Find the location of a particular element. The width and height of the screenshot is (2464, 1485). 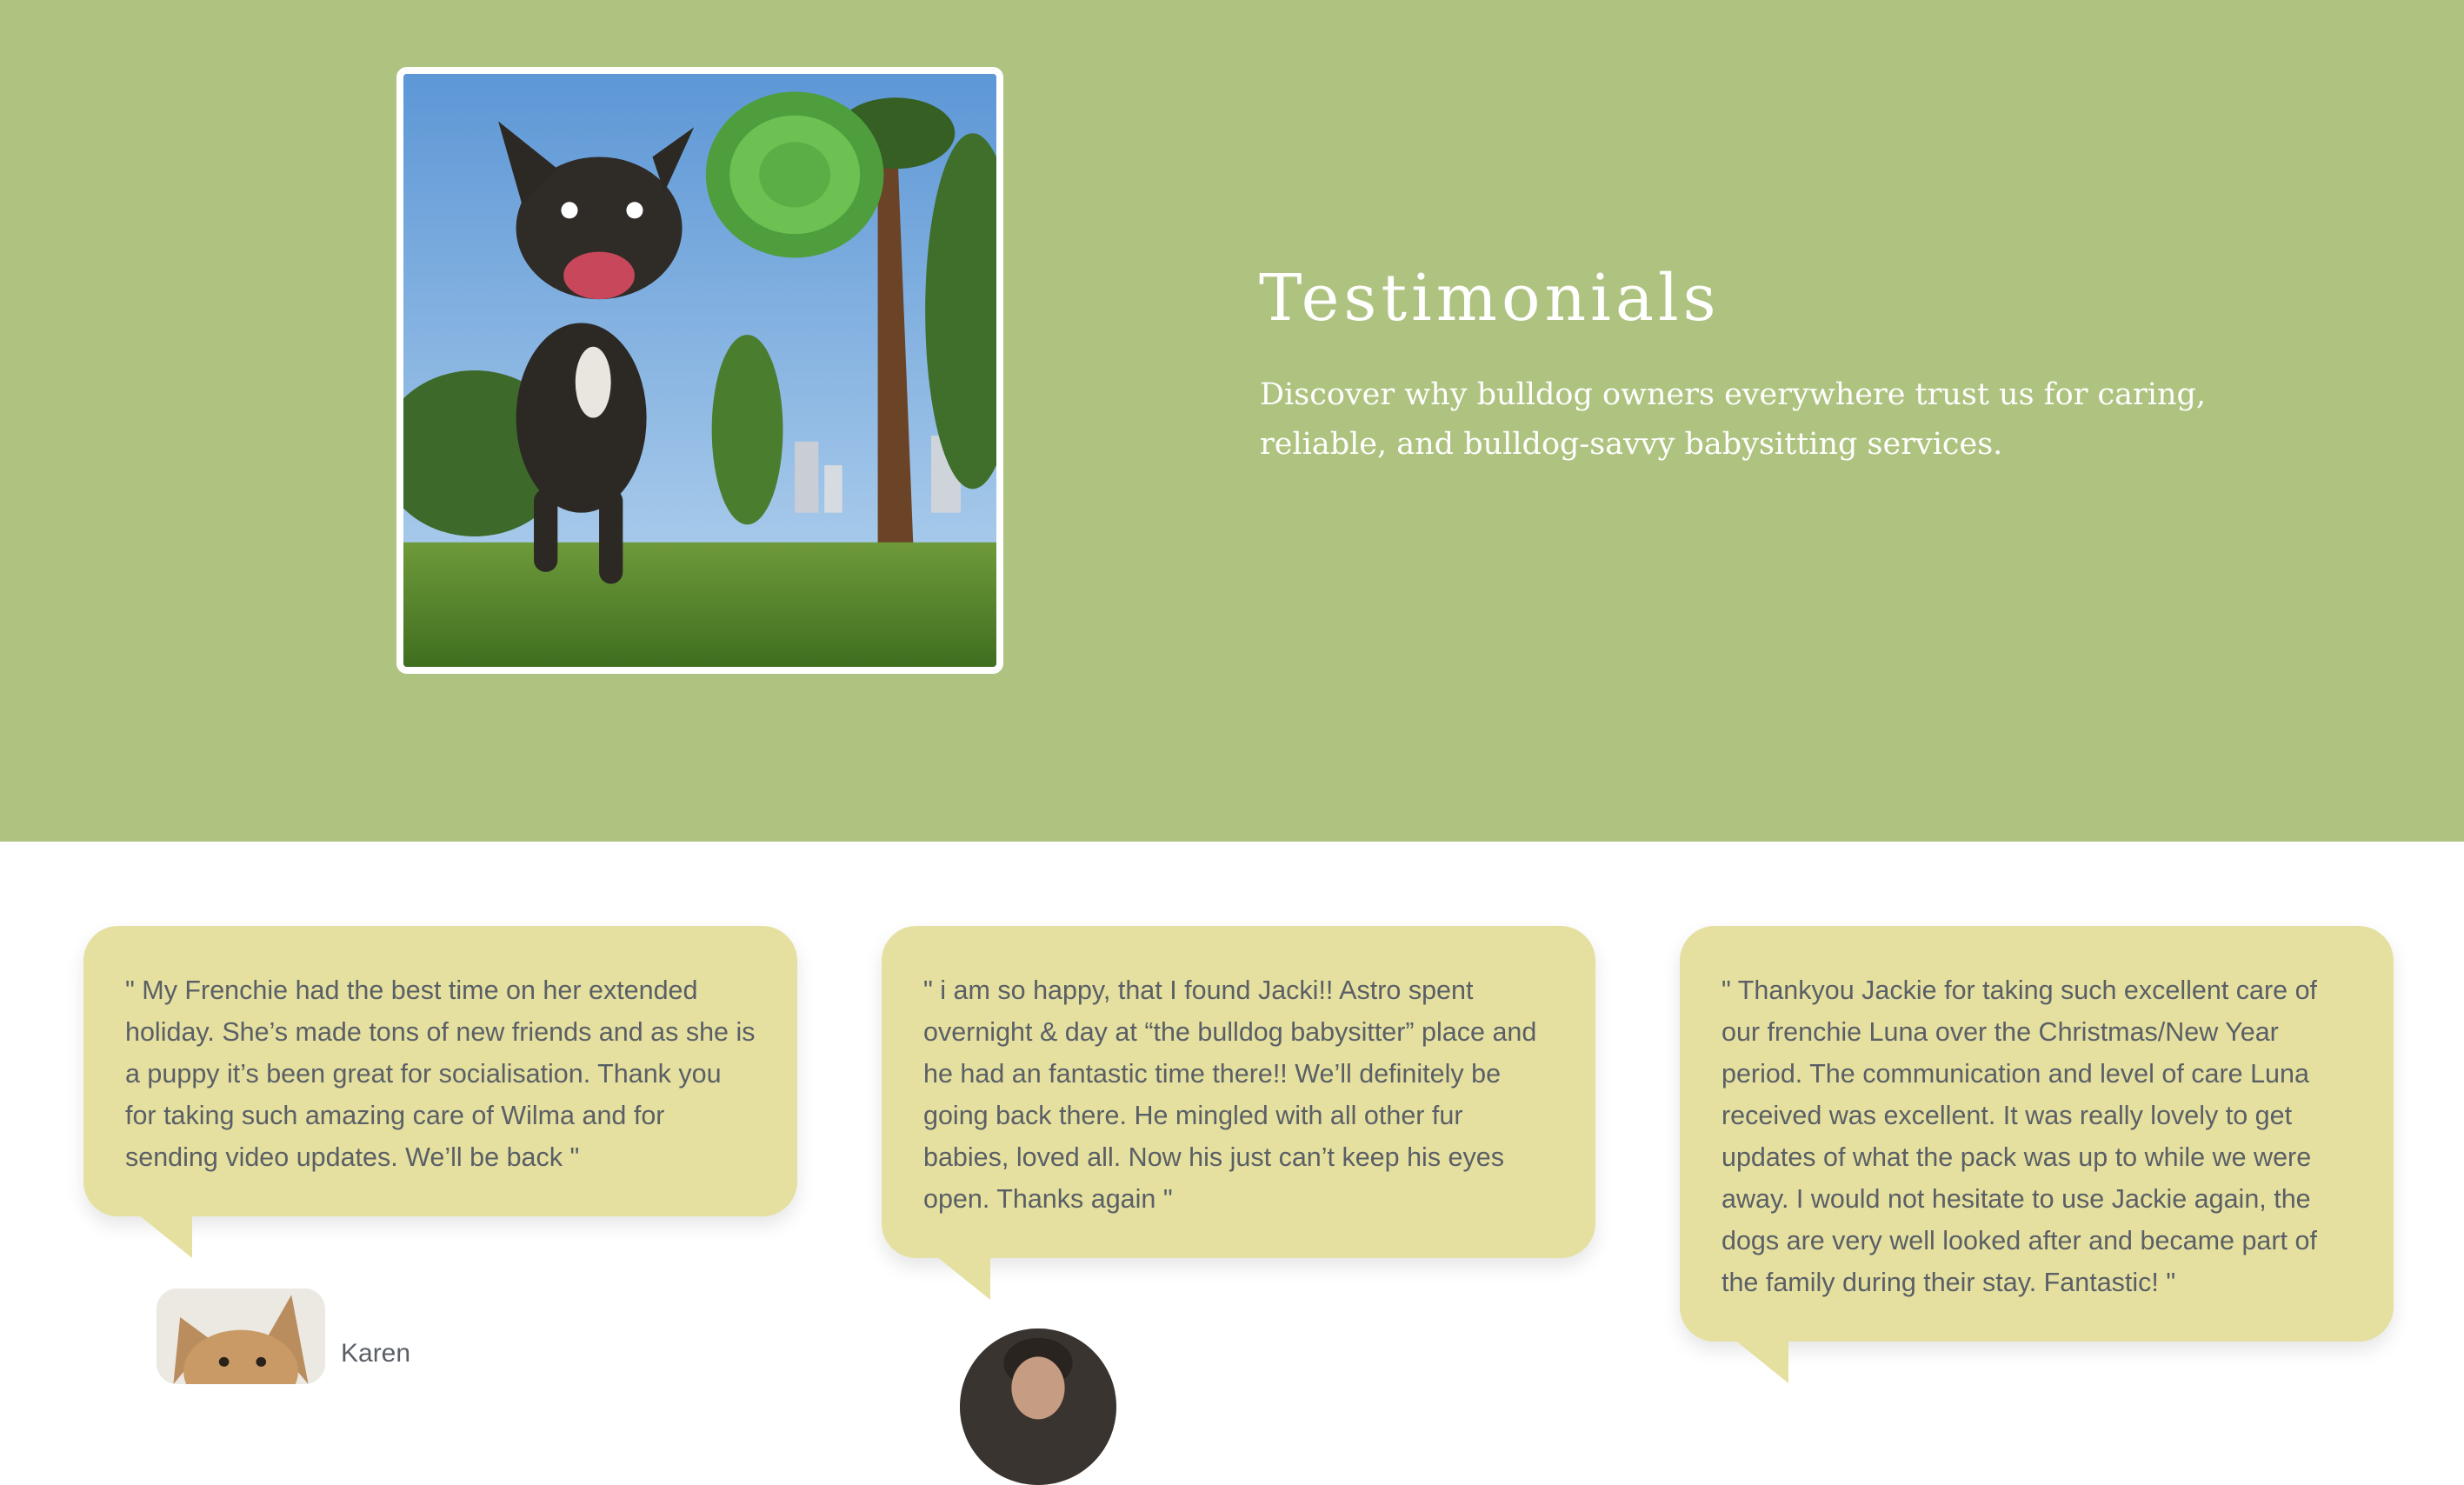

hero-dog-frisbee-image is located at coordinates (699, 371).